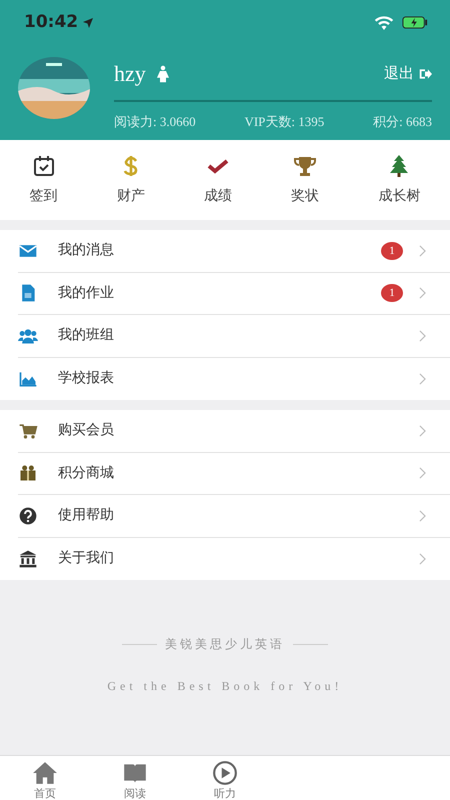 This screenshot has width=450, height=800. I want to click on gift-icon, so click(28, 473).